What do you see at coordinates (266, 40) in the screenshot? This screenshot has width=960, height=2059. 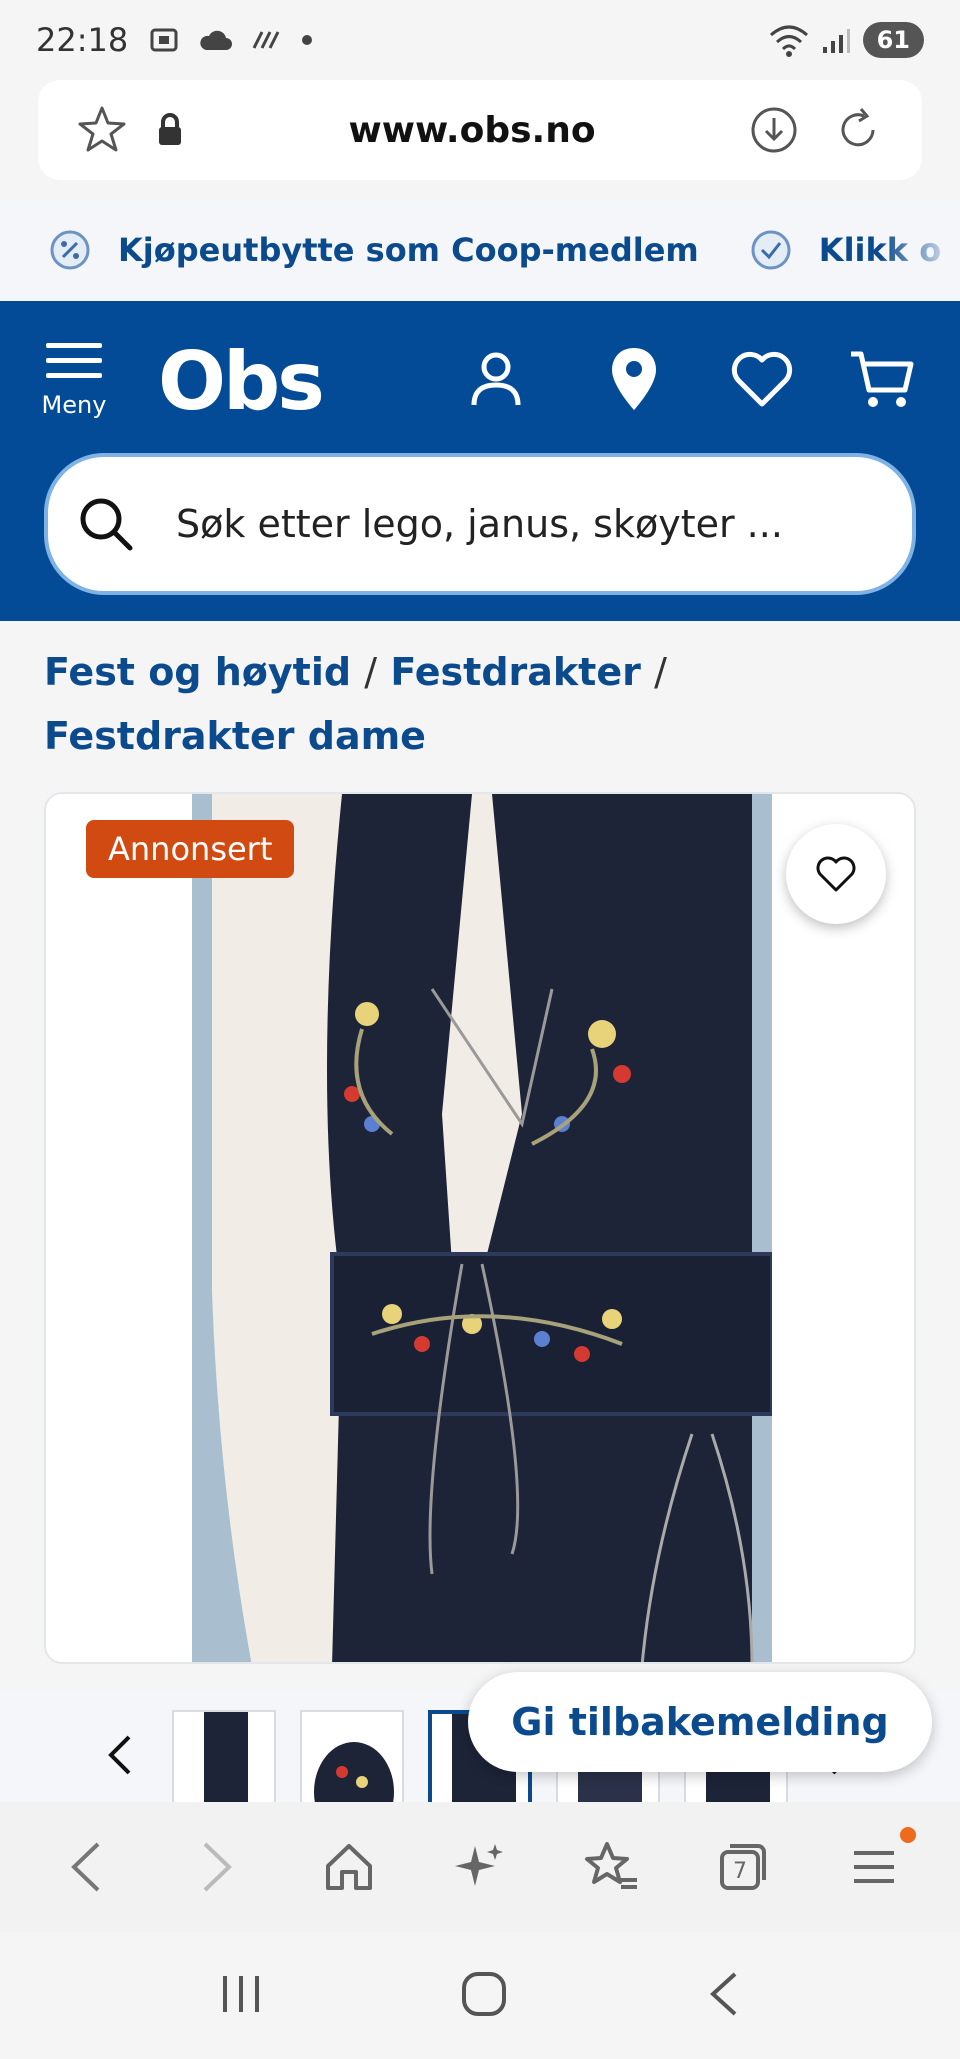 I see `nfc-icon` at bounding box center [266, 40].